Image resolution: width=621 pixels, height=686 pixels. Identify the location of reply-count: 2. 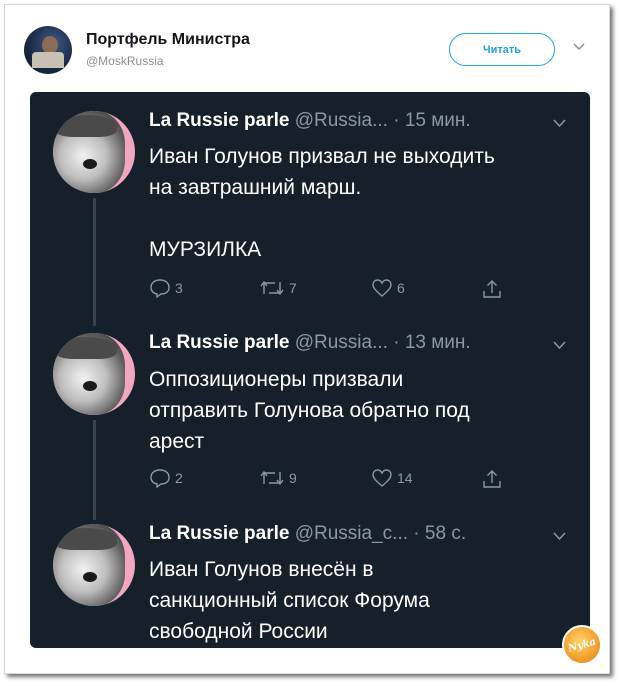
(179, 478).